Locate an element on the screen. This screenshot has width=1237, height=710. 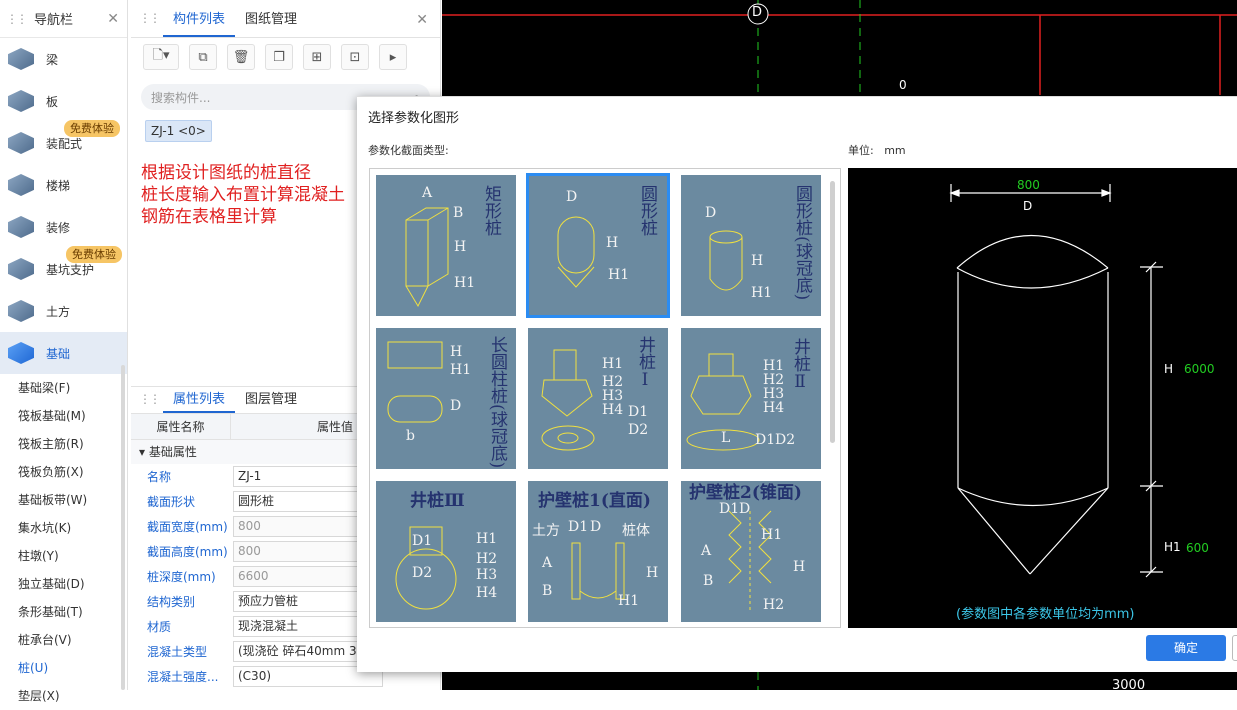
nav-subitem: 筏板主筋(R) is located at coordinates (63, 444).